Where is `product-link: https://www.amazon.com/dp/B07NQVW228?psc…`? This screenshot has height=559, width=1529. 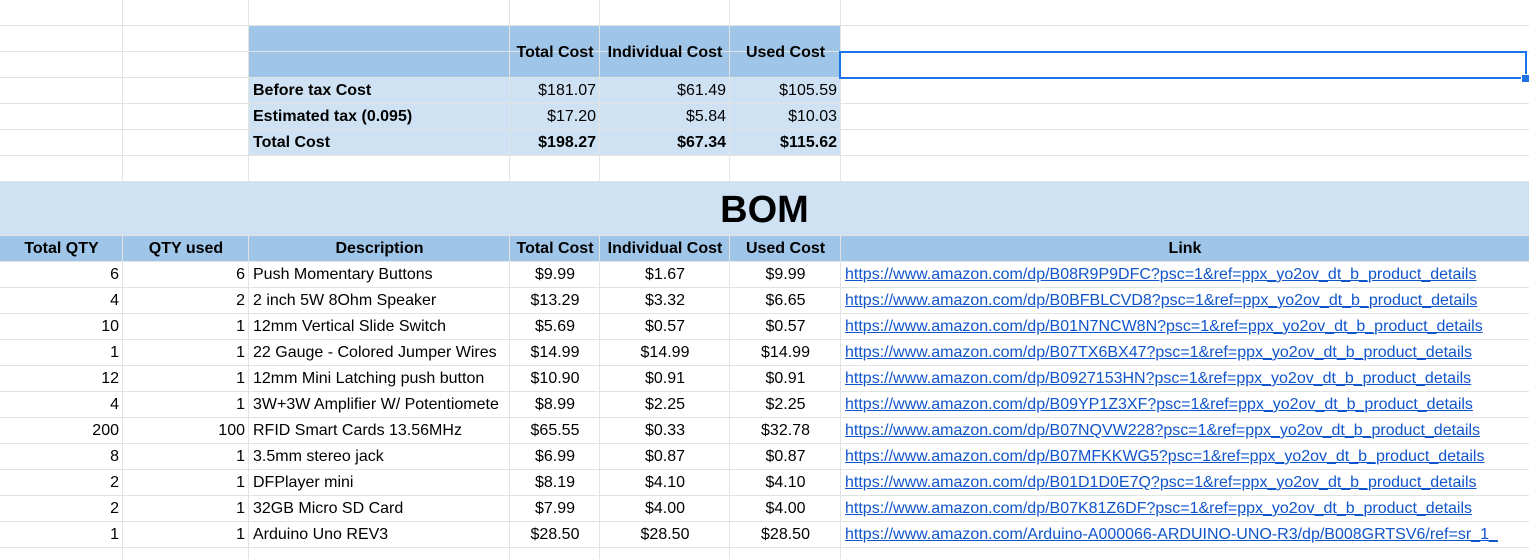
product-link: https://www.amazon.com/dp/B07NQVW228?psc… is located at coordinates (1186, 431).